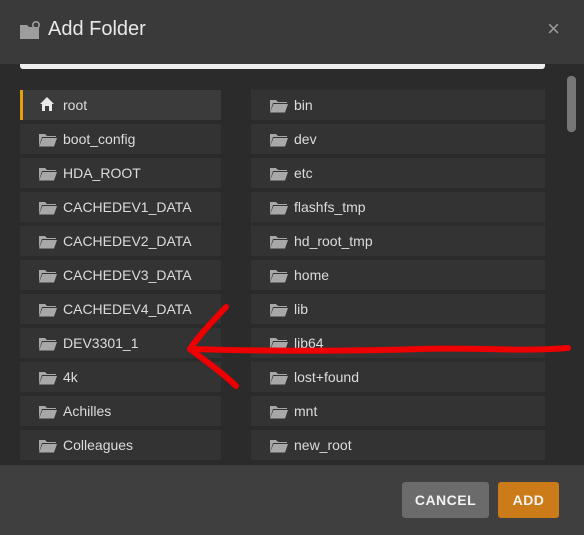 This screenshot has width=584, height=535. I want to click on dialog-title: Add Folder, so click(97, 29).